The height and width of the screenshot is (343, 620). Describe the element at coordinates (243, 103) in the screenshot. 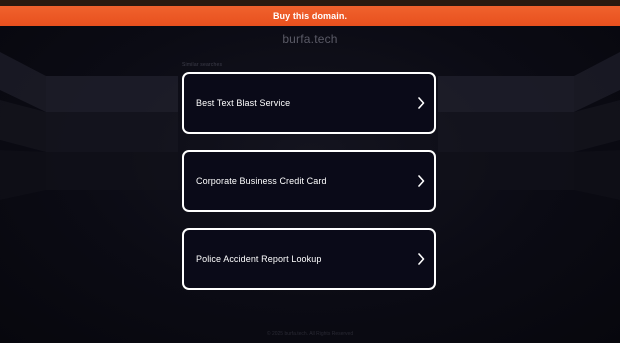

I see `related-link-label: Best Text Blast Service` at that location.